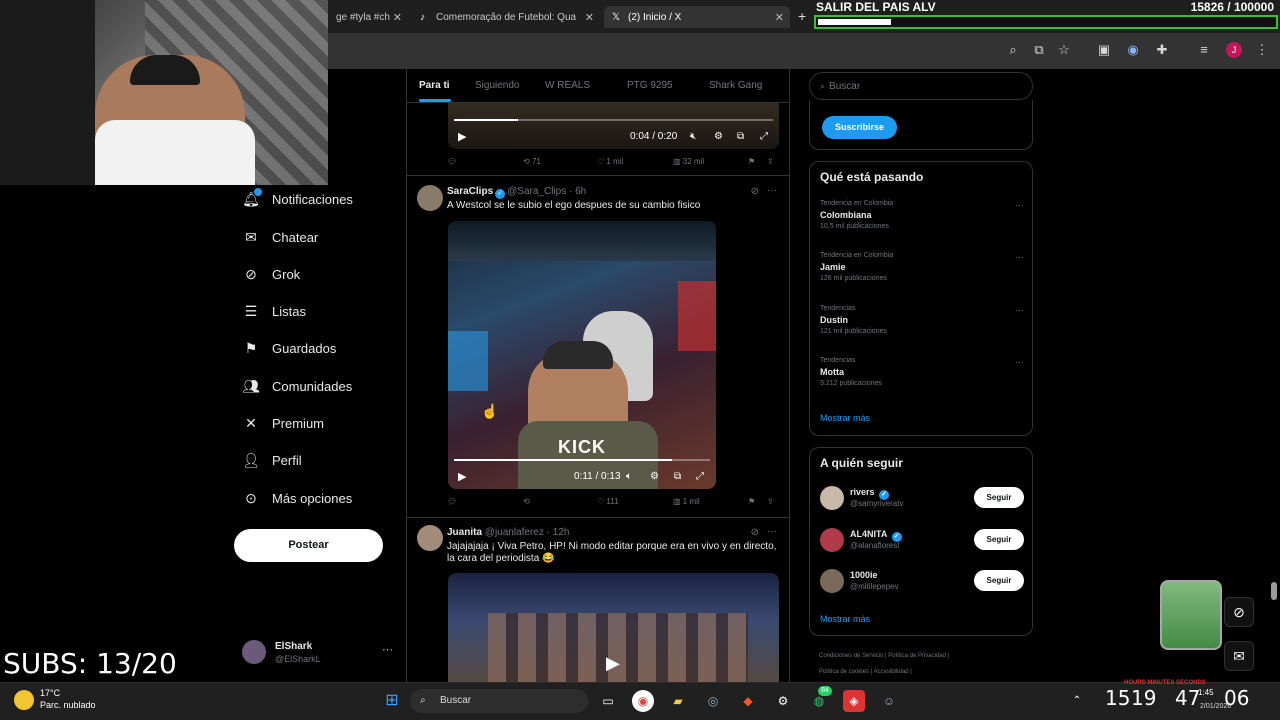 This screenshot has width=1280, height=720. I want to click on scrollbar, so click(1274, 376).